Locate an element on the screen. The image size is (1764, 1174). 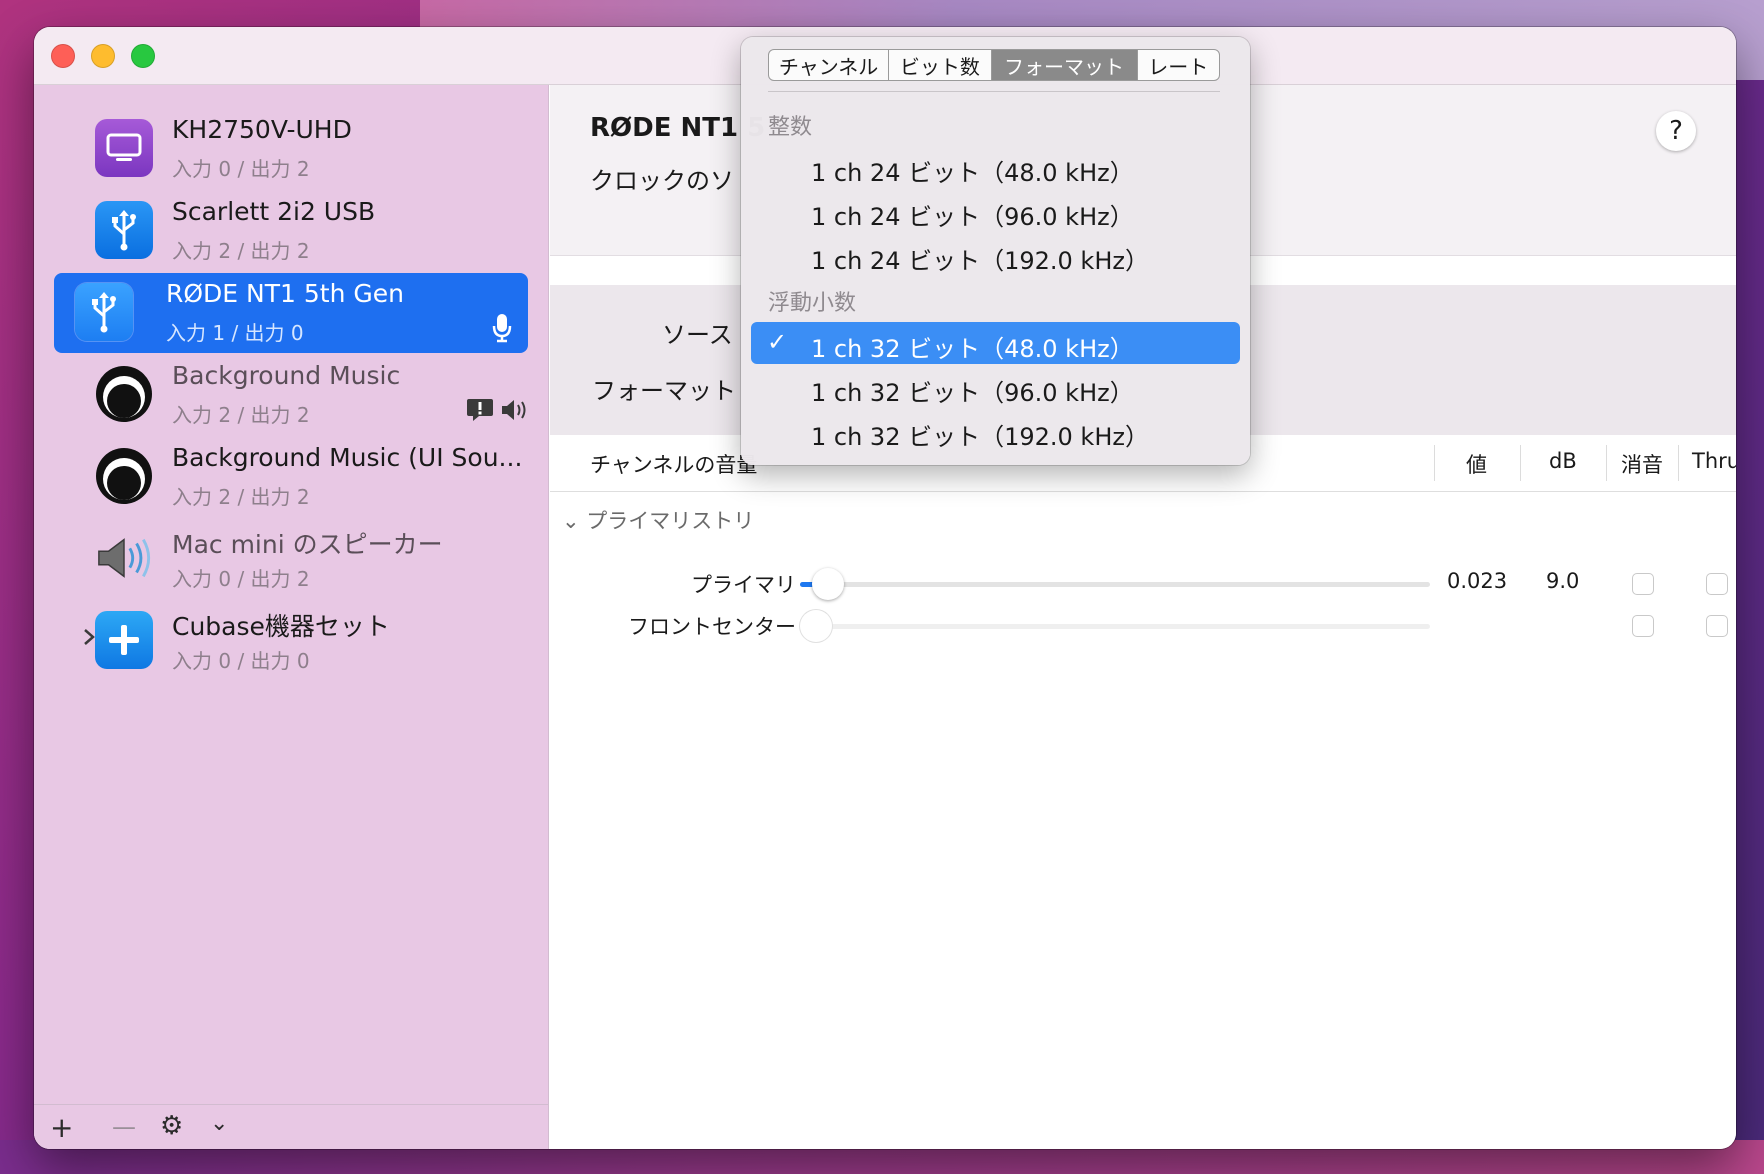
device-row-cubase-aggregate: Cubase機器セット 入力 0 / 出力 0 is located at coordinates (308, 641).